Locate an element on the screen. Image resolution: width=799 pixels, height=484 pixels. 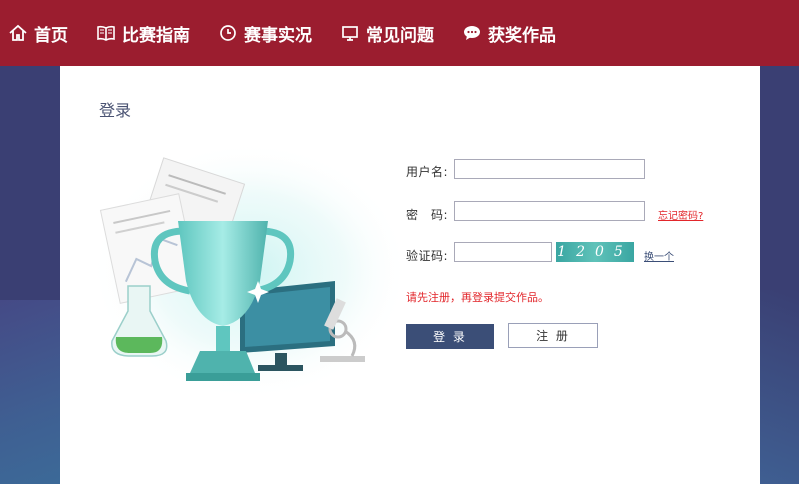
home-icon is located at coordinates (18, 33).